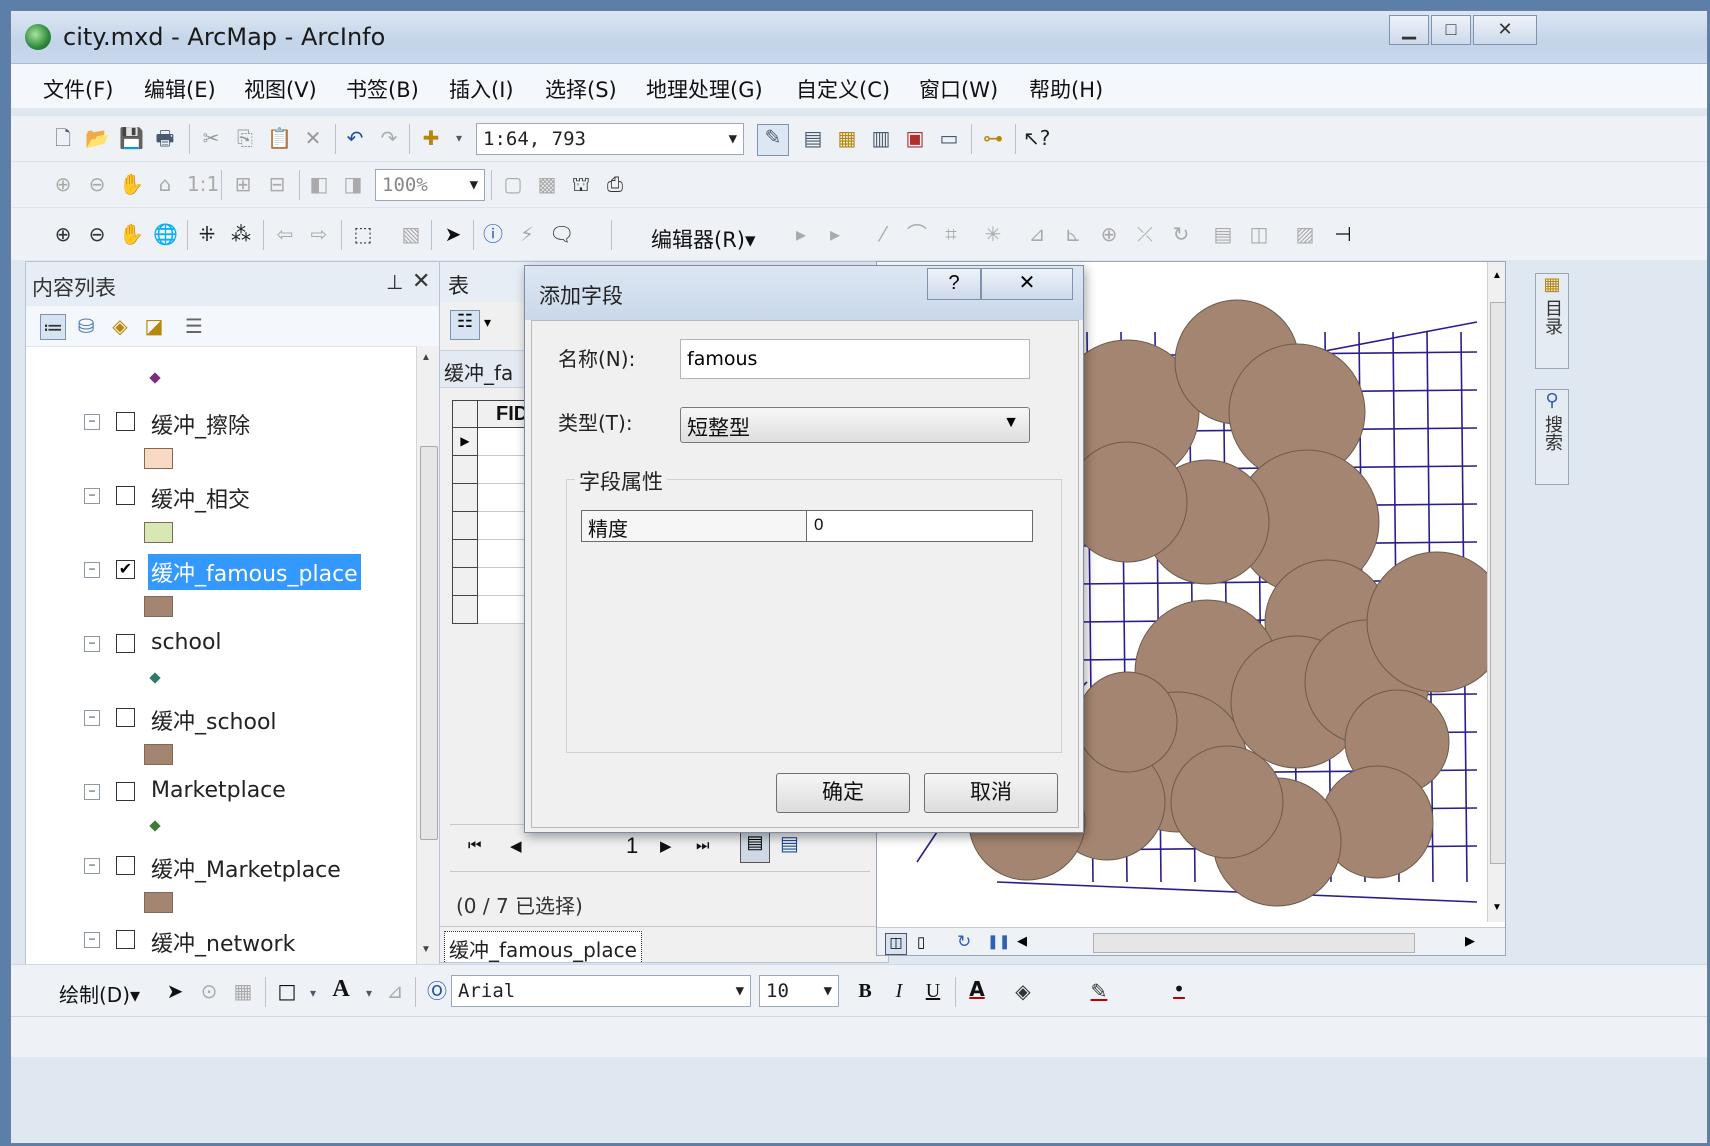  I want to click on delete-icon: ✕, so click(313, 138).